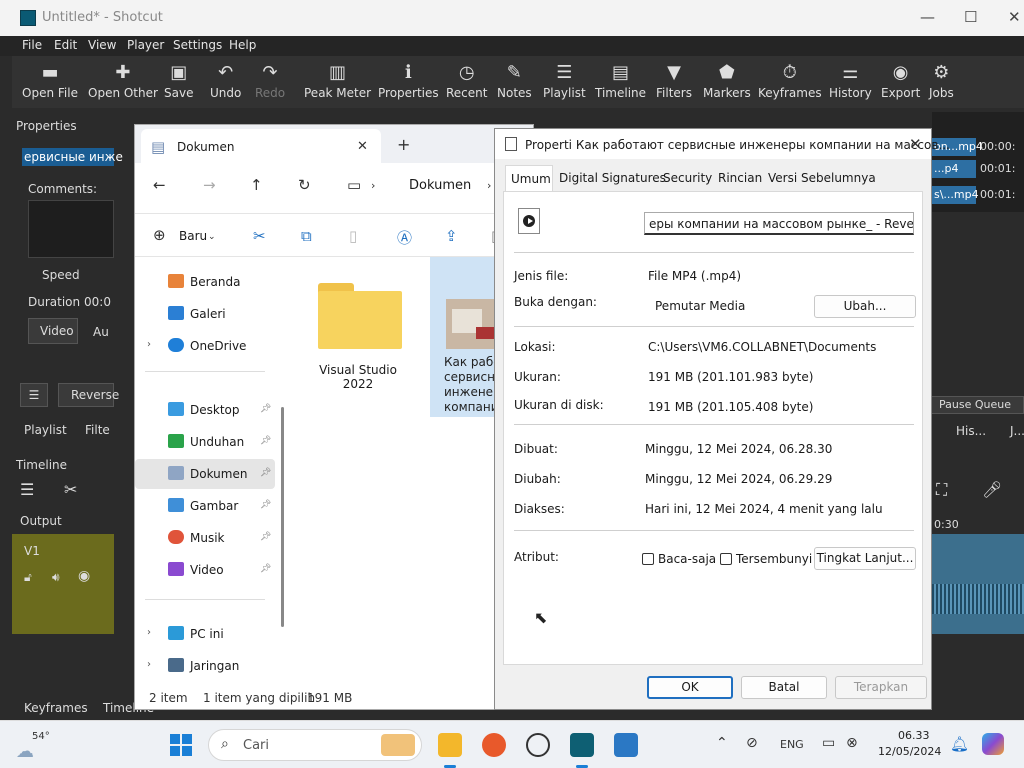 The height and width of the screenshot is (768, 1024). What do you see at coordinates (337, 81) in the screenshot?
I see `peak-meter-button: ▥ Peak Meter` at bounding box center [337, 81].